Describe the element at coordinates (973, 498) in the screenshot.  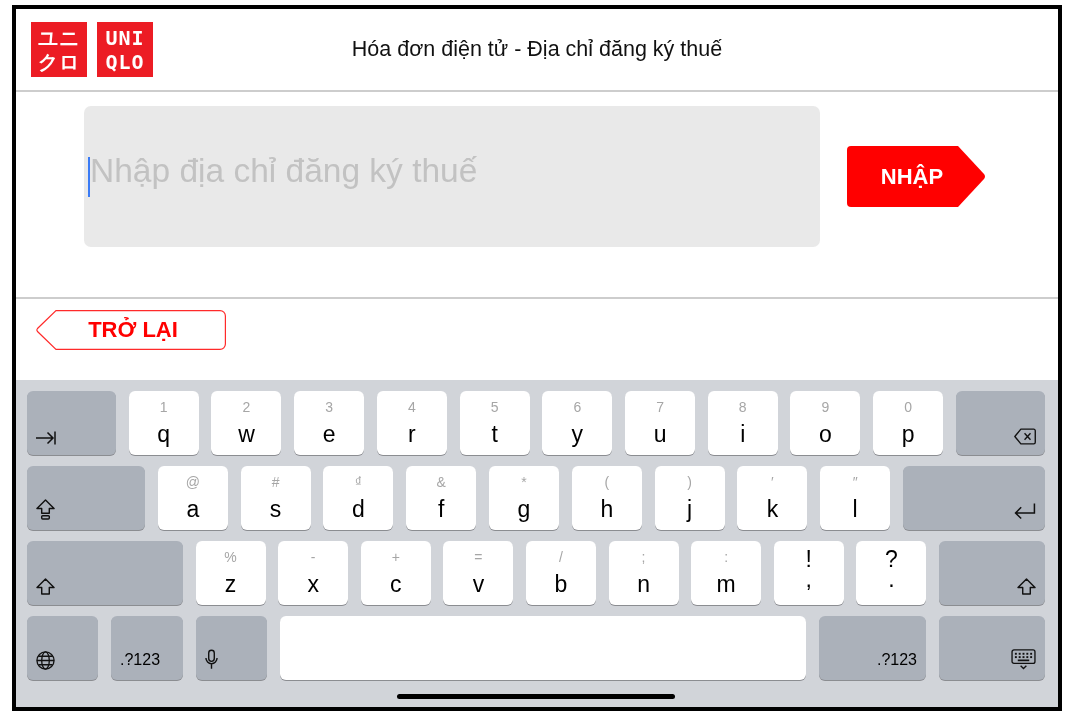
I see `return-key` at that location.